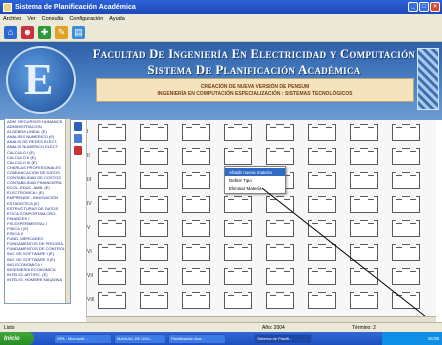 The width and height of the screenshot is (442, 345). Describe the element at coordinates (17, 338) in the screenshot. I see `start-button: Inicio` at that location.